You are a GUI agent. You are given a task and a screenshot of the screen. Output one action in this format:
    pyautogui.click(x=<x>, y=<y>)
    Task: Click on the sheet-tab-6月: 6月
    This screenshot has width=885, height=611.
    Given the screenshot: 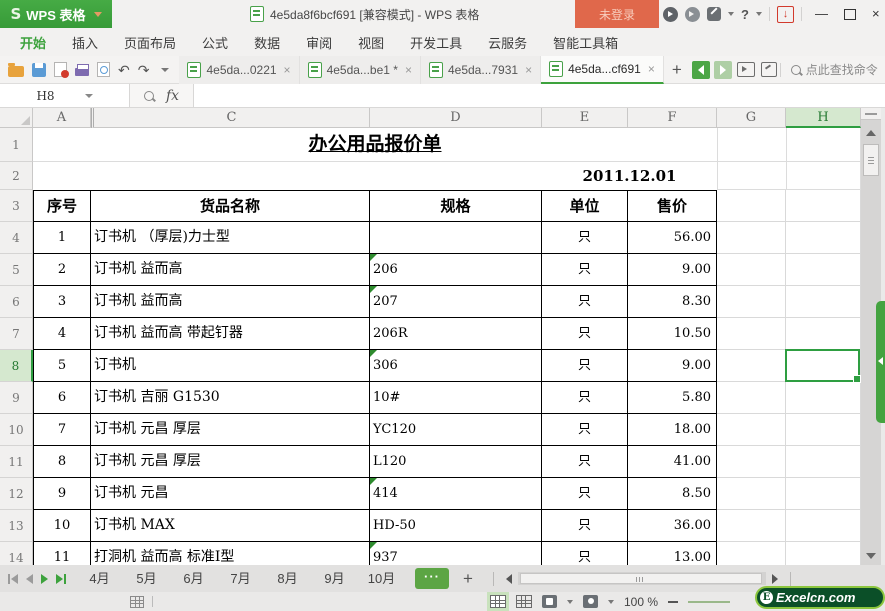 What is the action you would take?
    pyautogui.click(x=193, y=578)
    